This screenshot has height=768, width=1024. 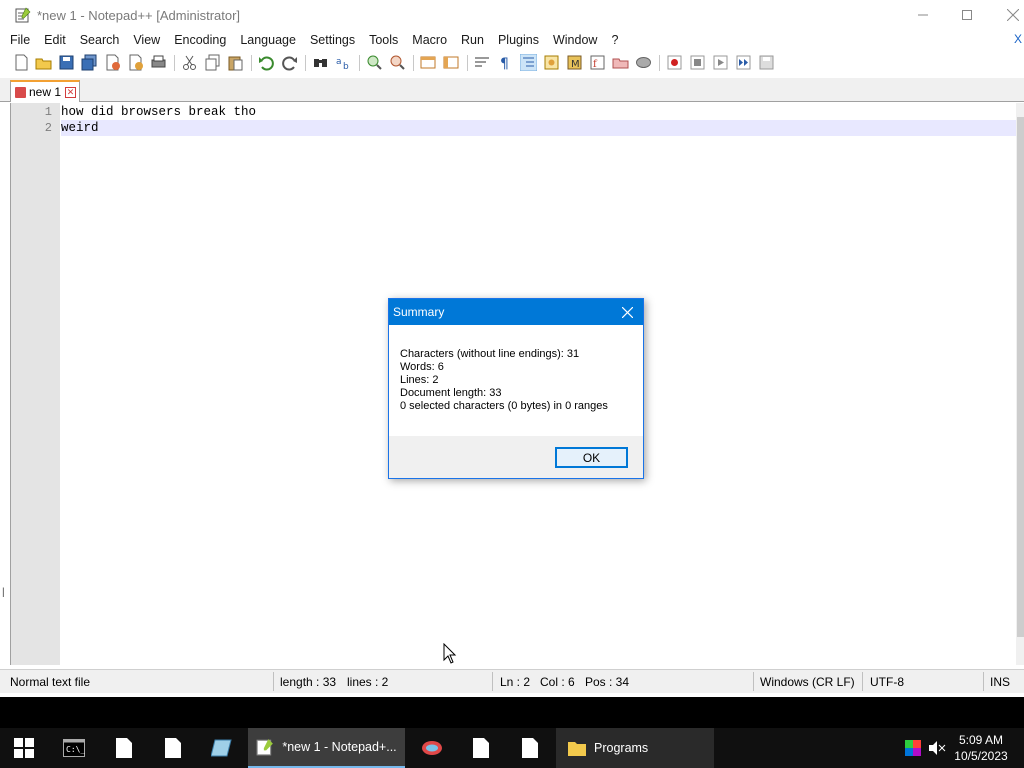 What do you see at coordinates (200, 40) in the screenshot?
I see `menu-encoding: Encoding` at bounding box center [200, 40].